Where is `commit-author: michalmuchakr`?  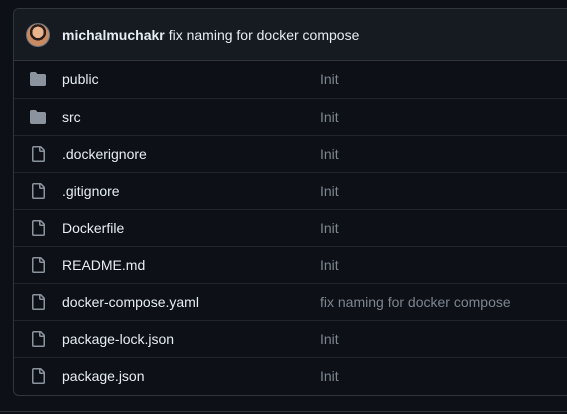
commit-author: michalmuchakr is located at coordinates (113, 35).